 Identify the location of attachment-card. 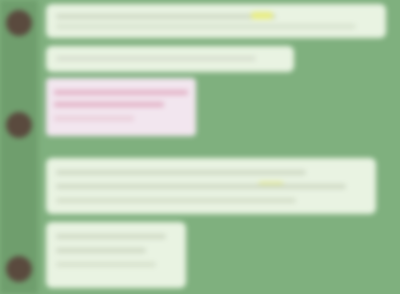
(121, 107).